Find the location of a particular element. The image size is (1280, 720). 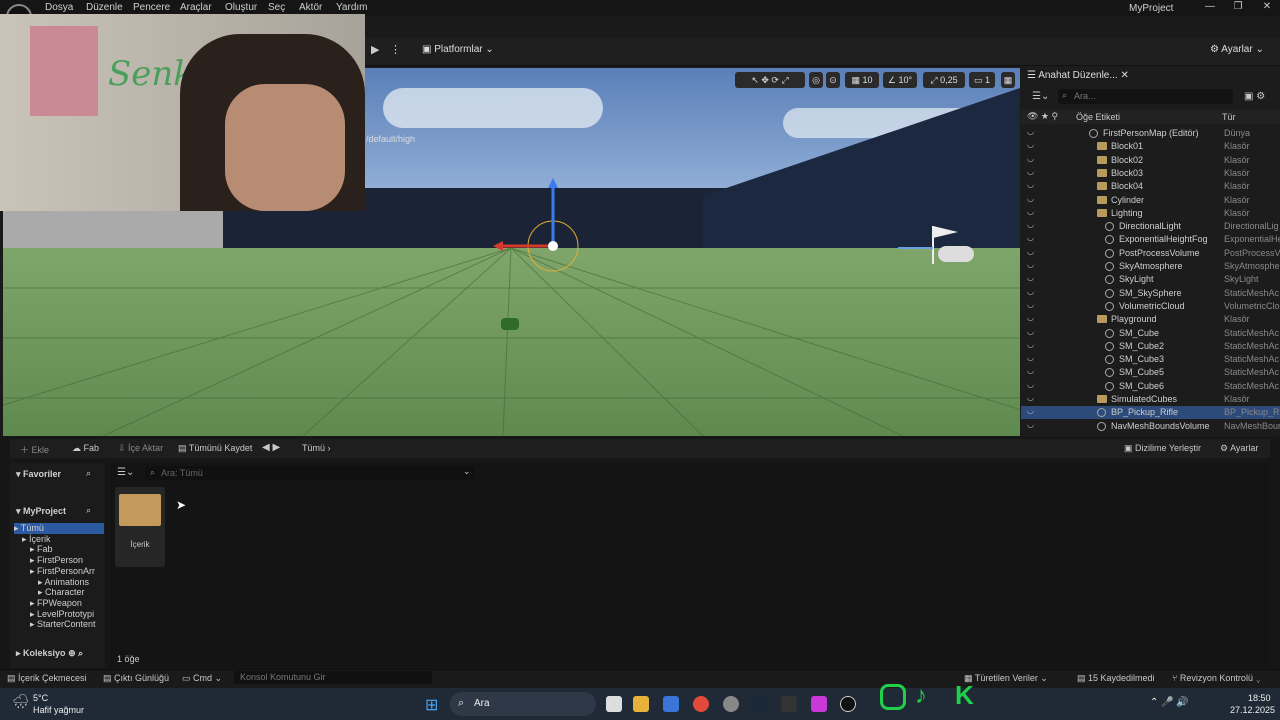

folder-tree-item: ▸ Animations is located at coordinates (63, 582).